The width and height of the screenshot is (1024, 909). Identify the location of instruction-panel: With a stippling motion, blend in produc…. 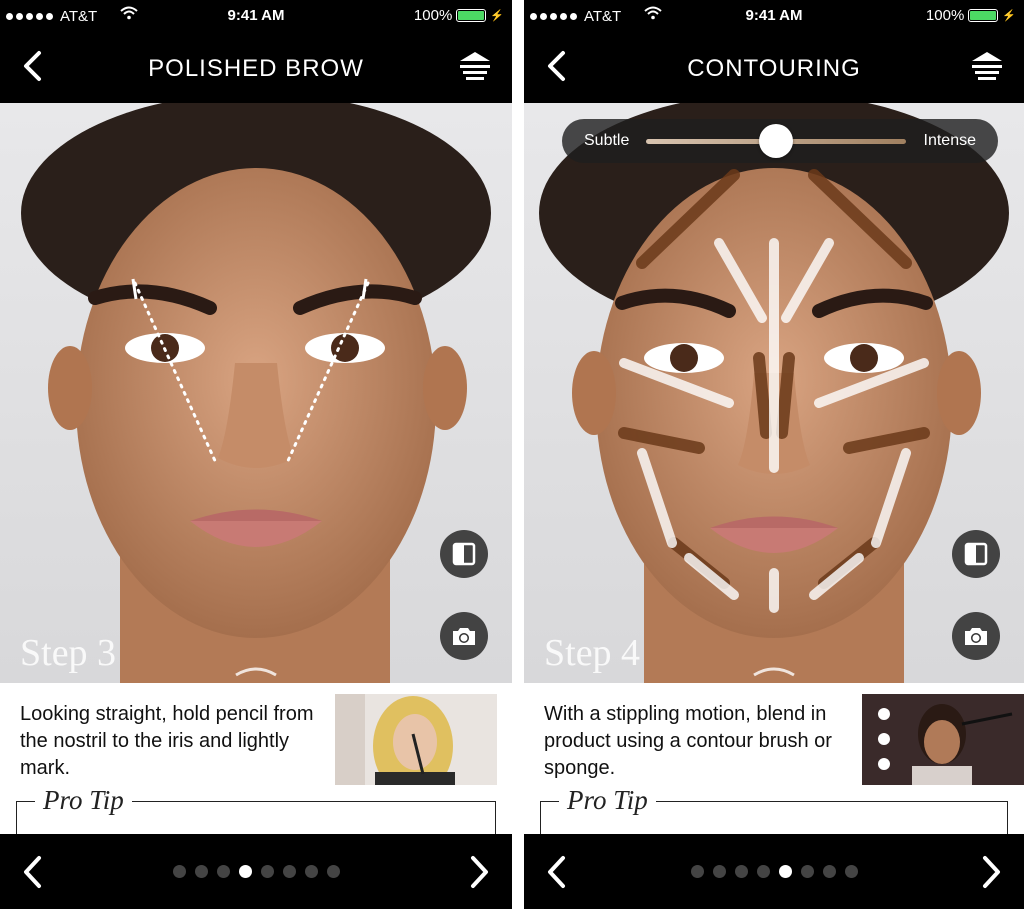
(774, 758).